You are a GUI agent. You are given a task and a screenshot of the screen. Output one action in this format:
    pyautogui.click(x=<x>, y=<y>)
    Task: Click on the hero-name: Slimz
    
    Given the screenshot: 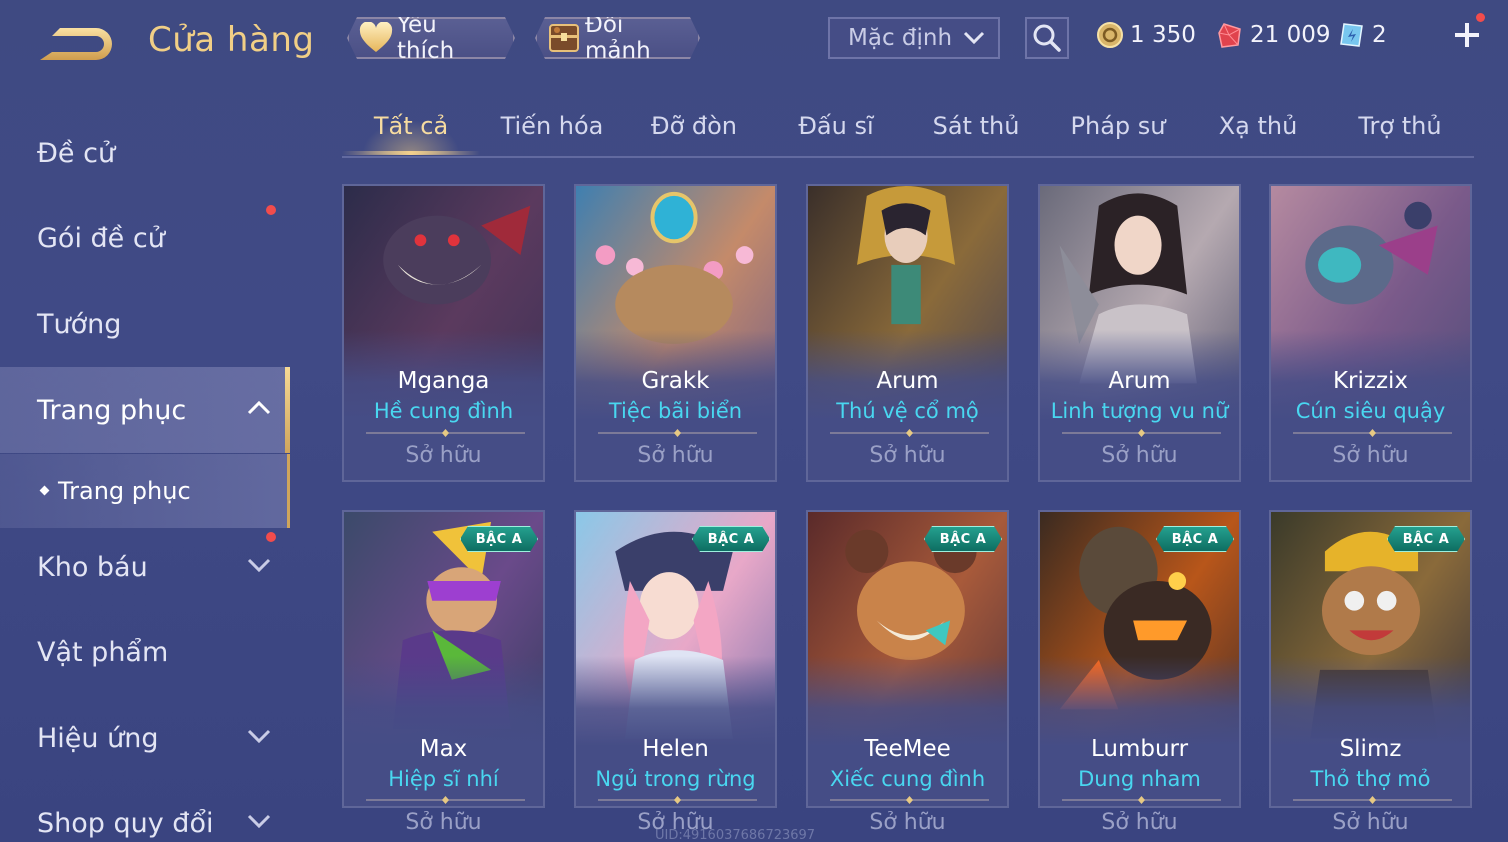 What is the action you would take?
    pyautogui.click(x=1370, y=749)
    